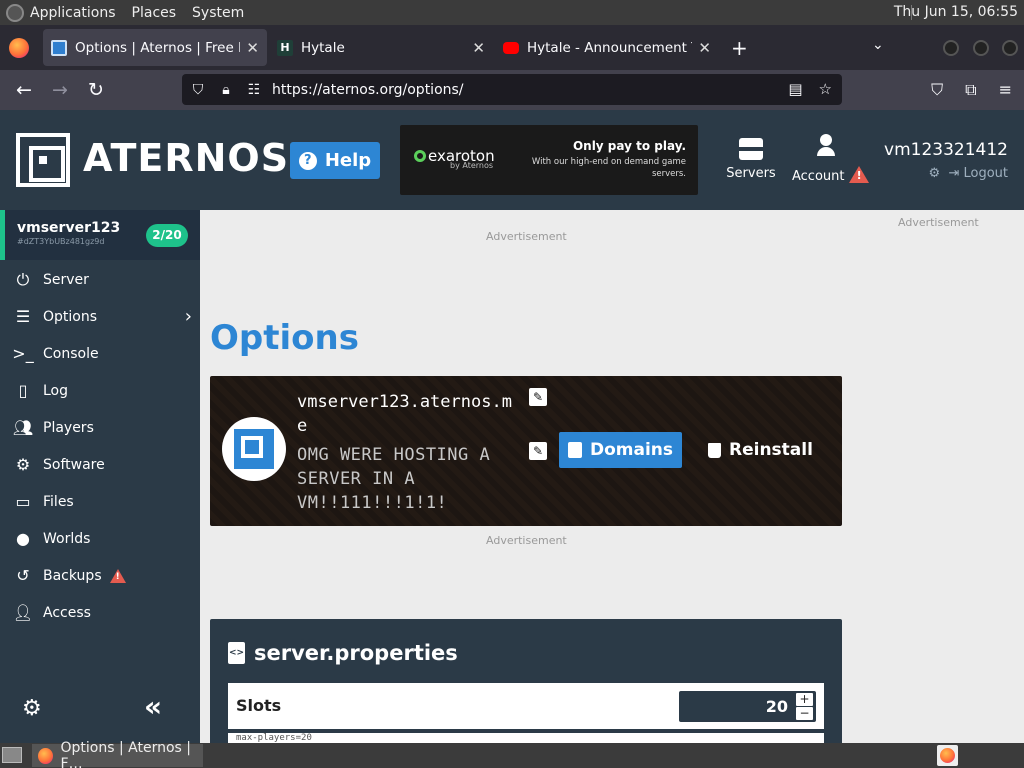 This screenshot has width=1024, height=768. What do you see at coordinates (236, 653) in the screenshot?
I see `file-code-icon: <>` at bounding box center [236, 653].